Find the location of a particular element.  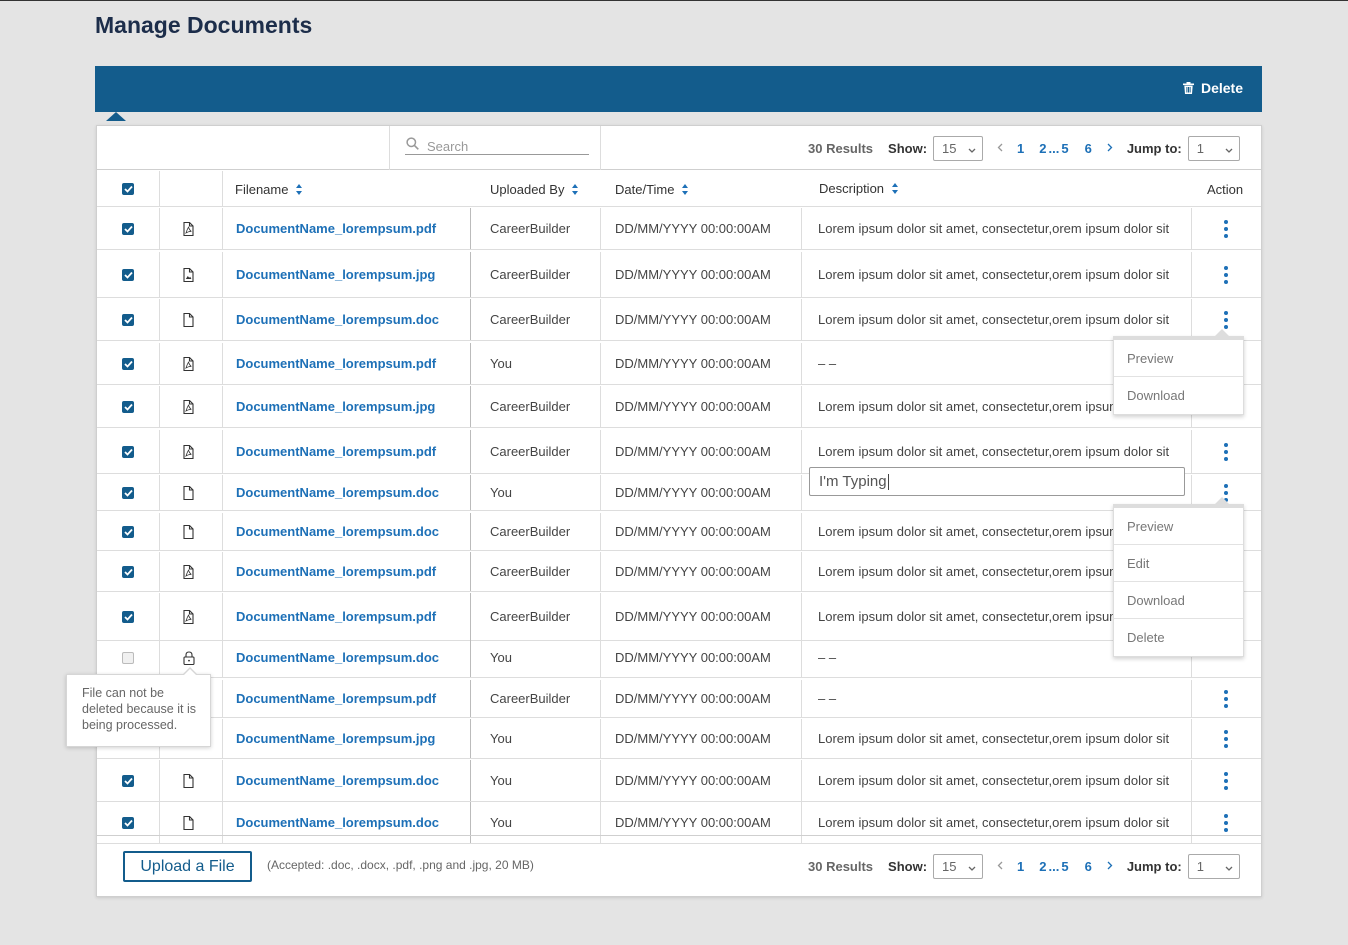

description-edit-input: I'm Typing is located at coordinates (997, 481).